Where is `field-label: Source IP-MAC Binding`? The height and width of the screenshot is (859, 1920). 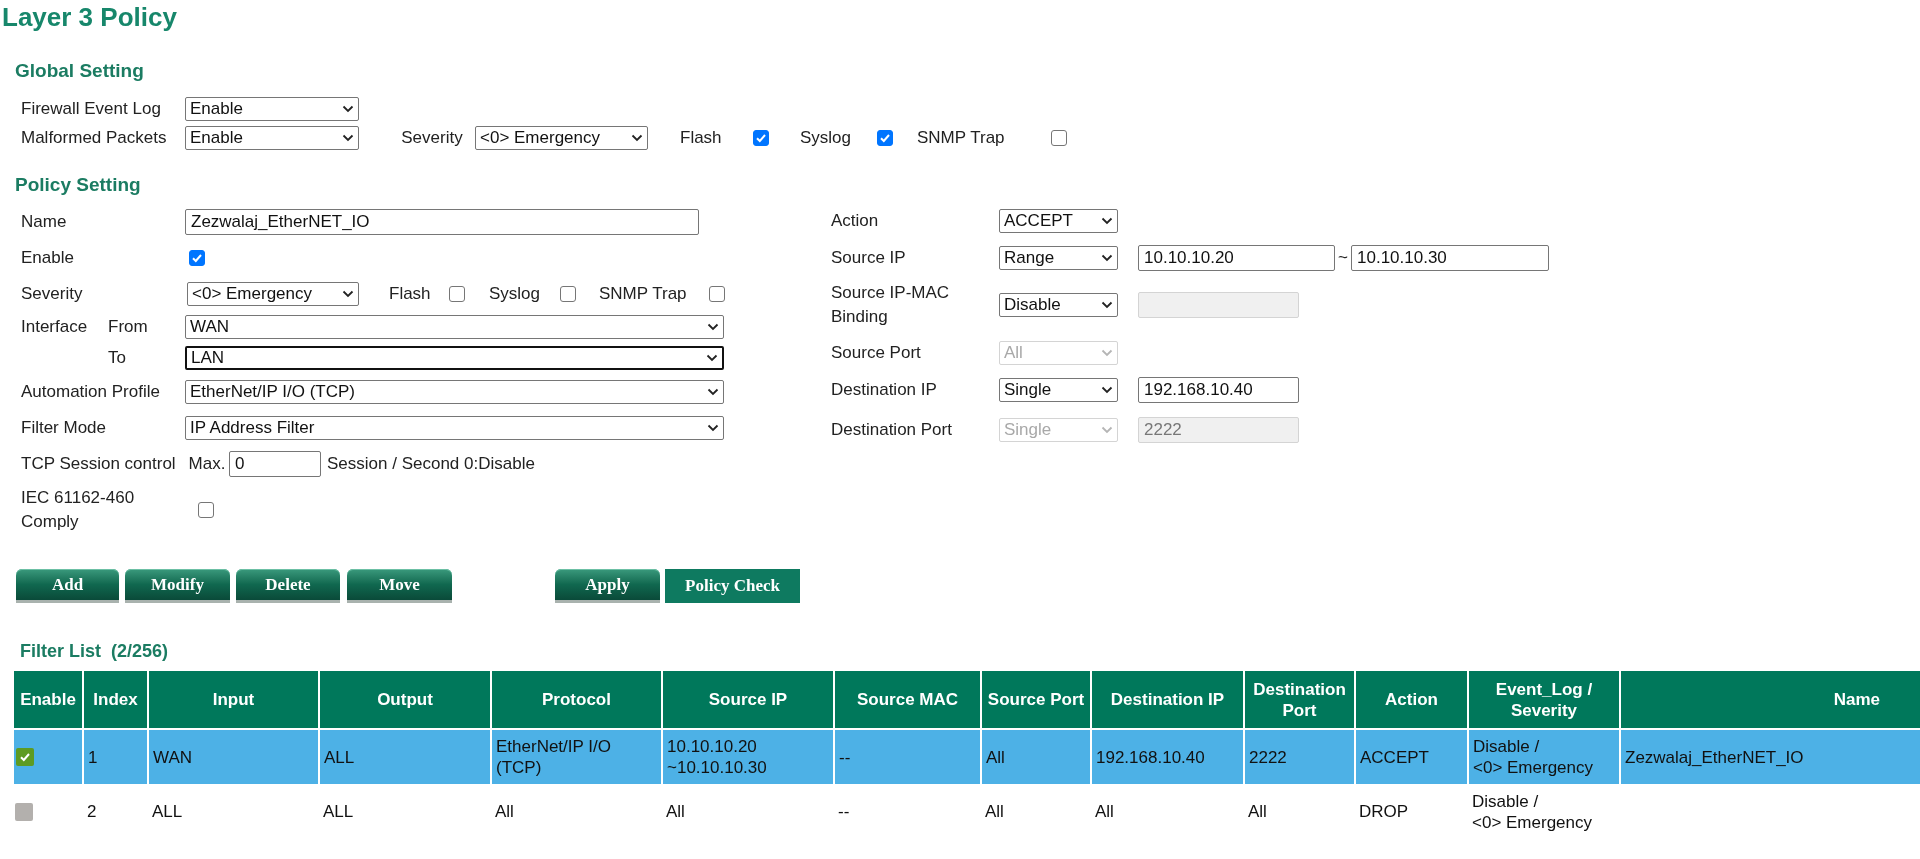 field-label: Source IP-MAC Binding is located at coordinates (890, 305).